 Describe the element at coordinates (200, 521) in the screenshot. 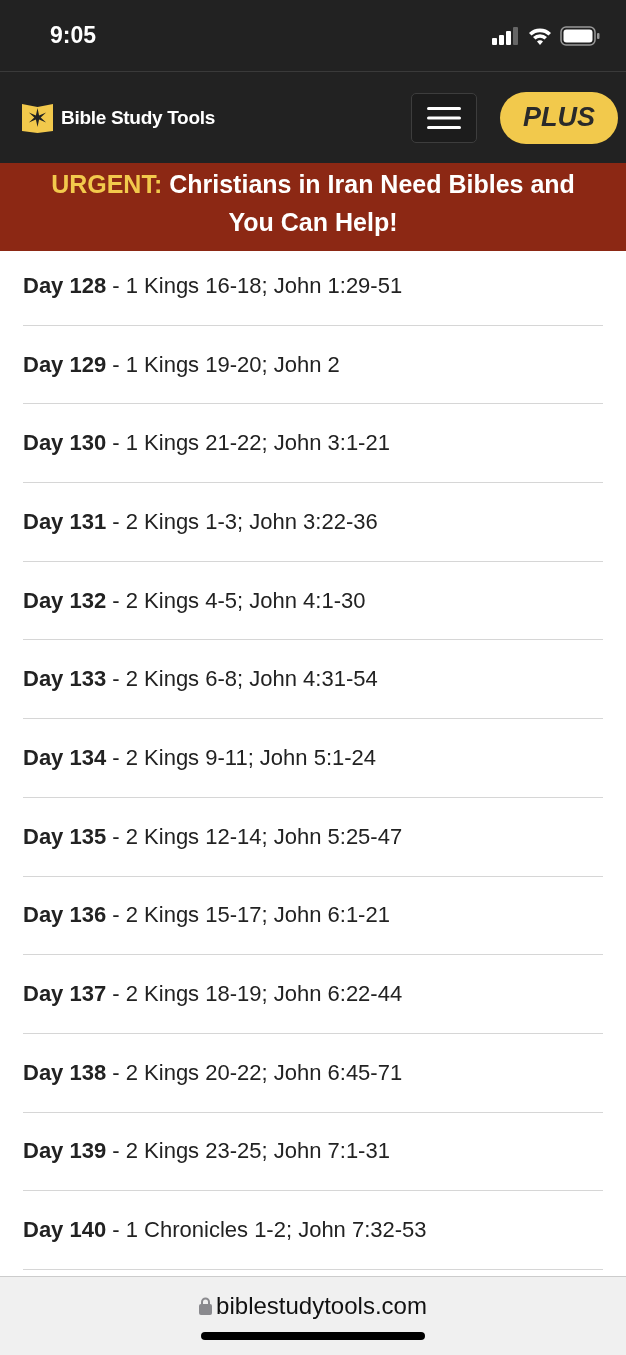

I see `reading-link: Day 131 - 2 Kings 1-3; John 3:22-36` at that location.